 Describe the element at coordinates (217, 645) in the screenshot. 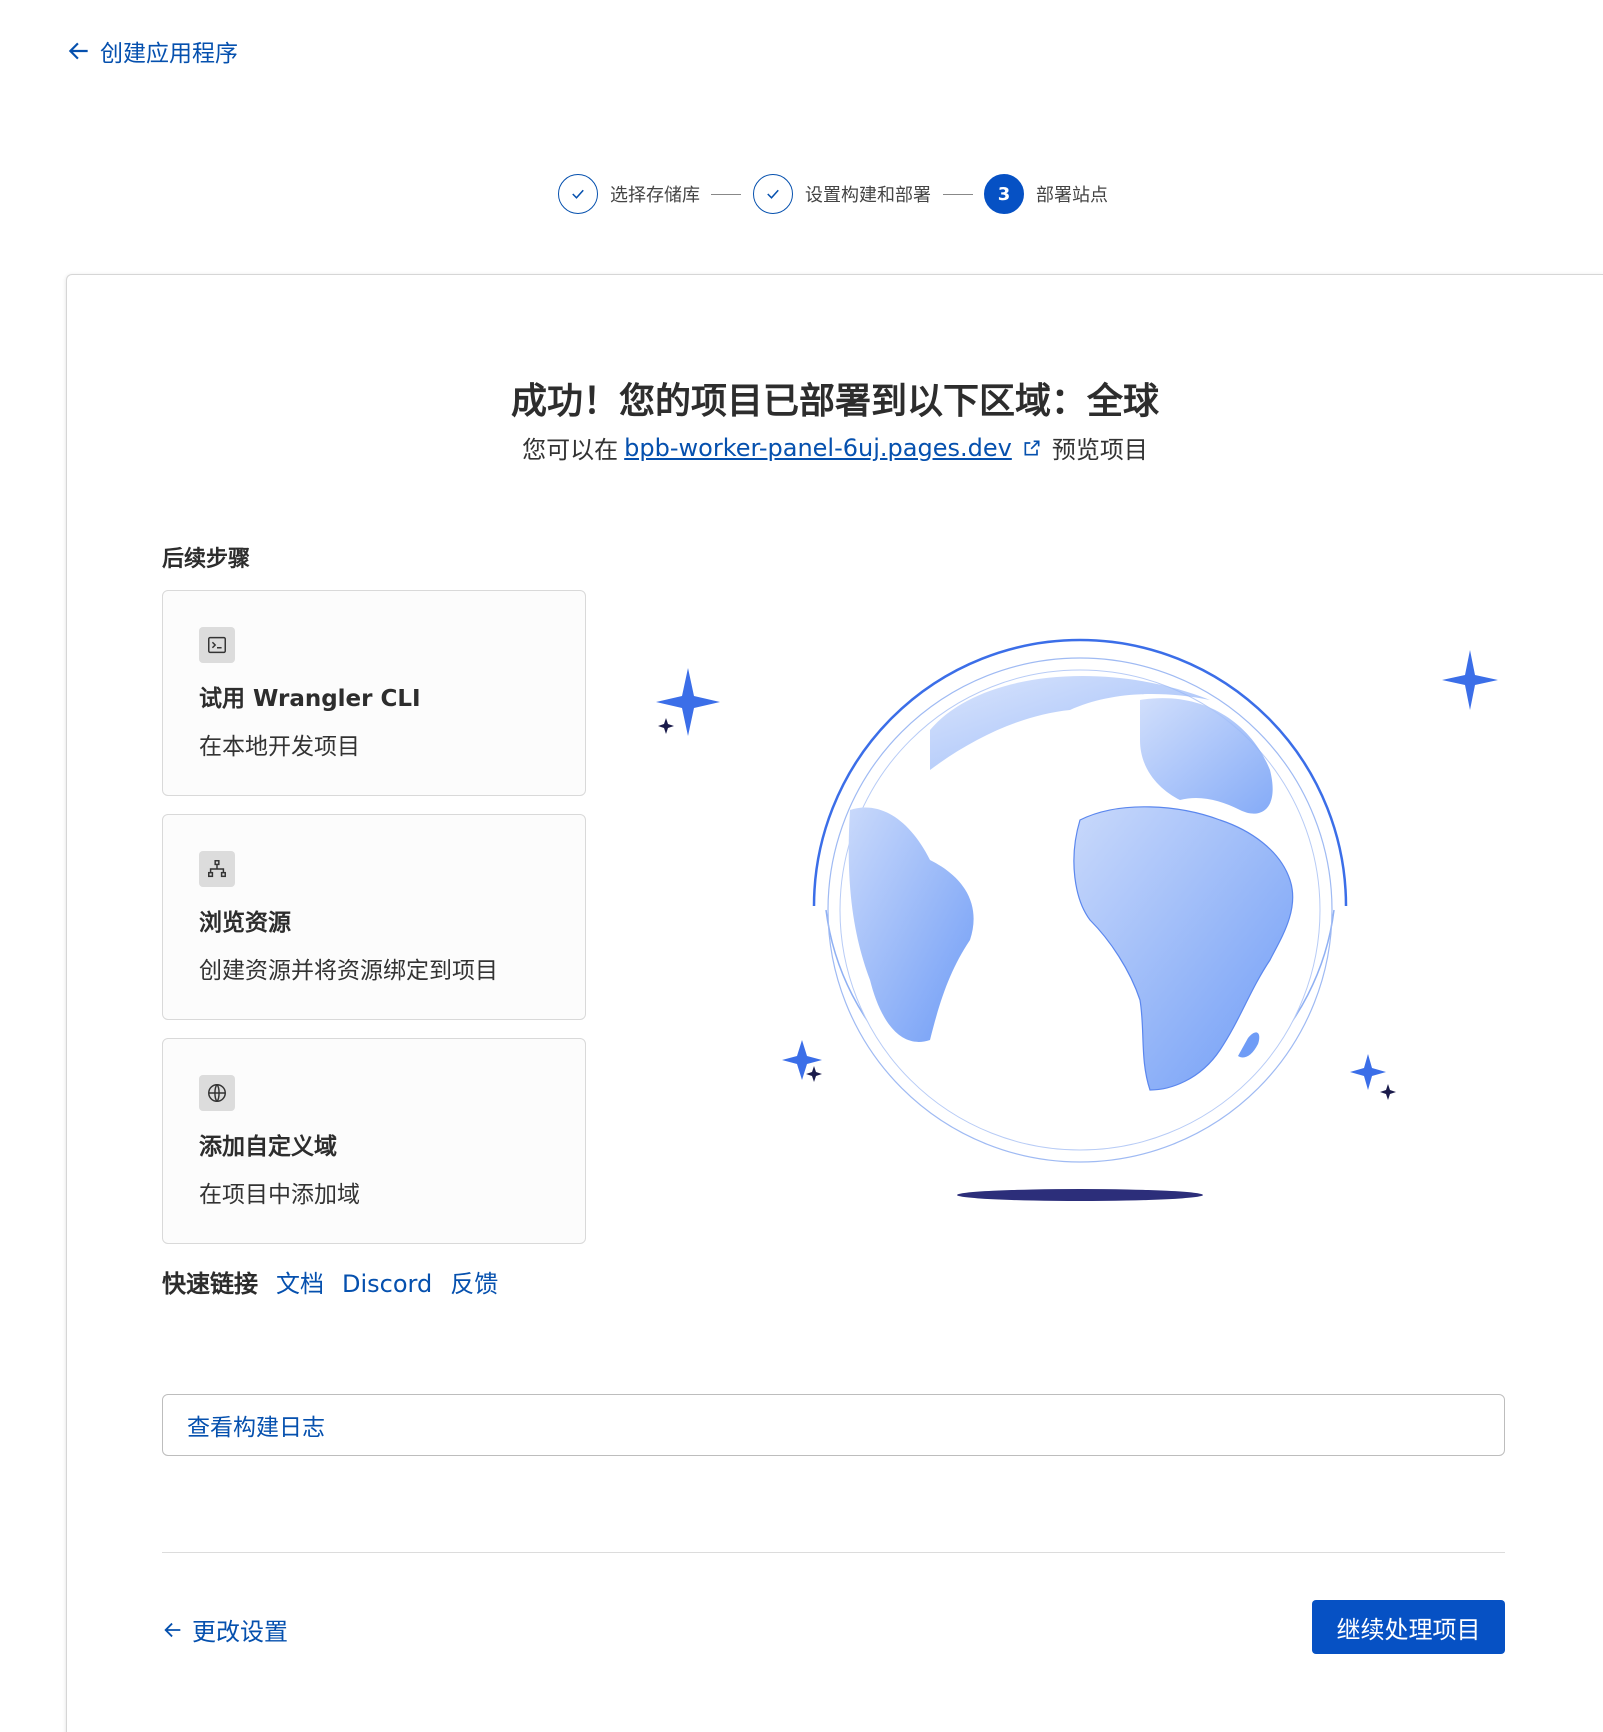

I see `terminal-icon` at that location.